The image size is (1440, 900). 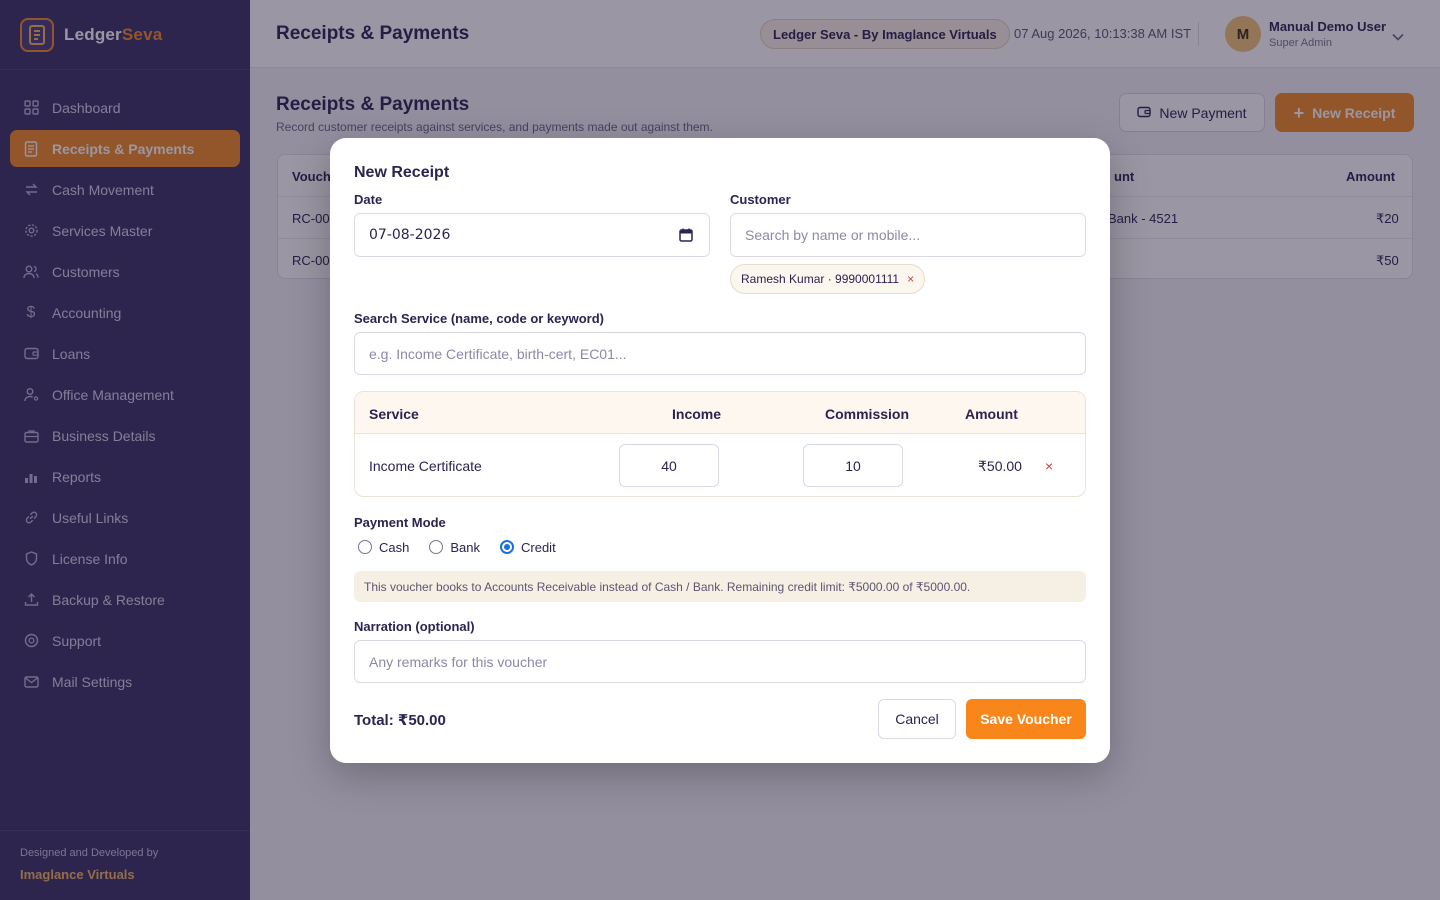 I want to click on cancel-button: Cancel, so click(x=917, y=719).